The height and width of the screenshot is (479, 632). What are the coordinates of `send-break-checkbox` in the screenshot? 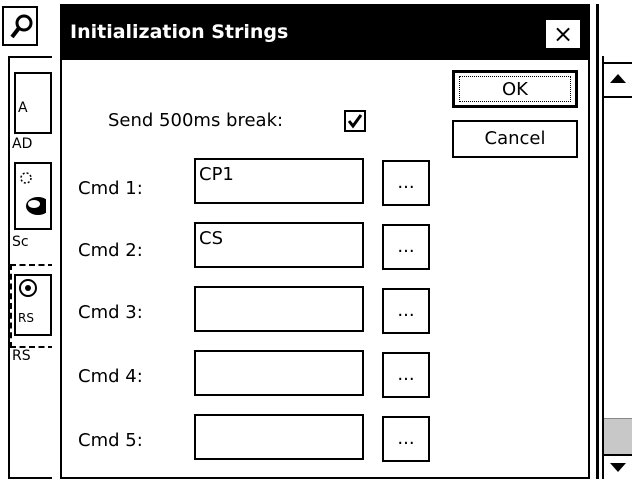 It's located at (355, 121).